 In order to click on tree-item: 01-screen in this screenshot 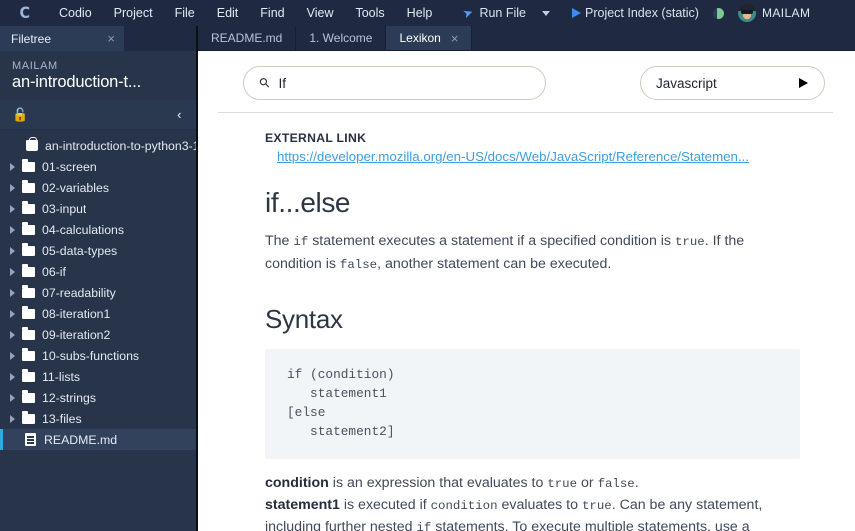, I will do `click(98, 166)`.